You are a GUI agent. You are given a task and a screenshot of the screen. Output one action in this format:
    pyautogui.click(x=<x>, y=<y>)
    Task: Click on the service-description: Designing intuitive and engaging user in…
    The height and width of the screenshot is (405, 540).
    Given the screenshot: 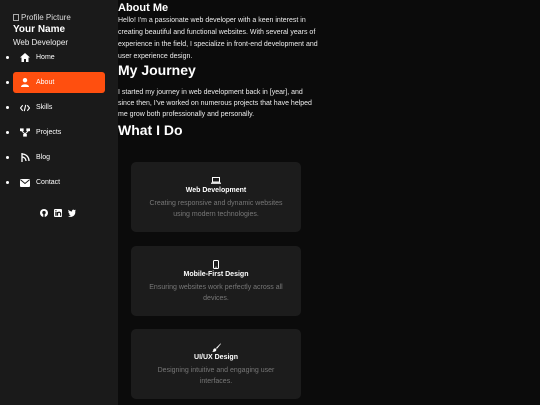 What is the action you would take?
    pyautogui.click(x=216, y=376)
    